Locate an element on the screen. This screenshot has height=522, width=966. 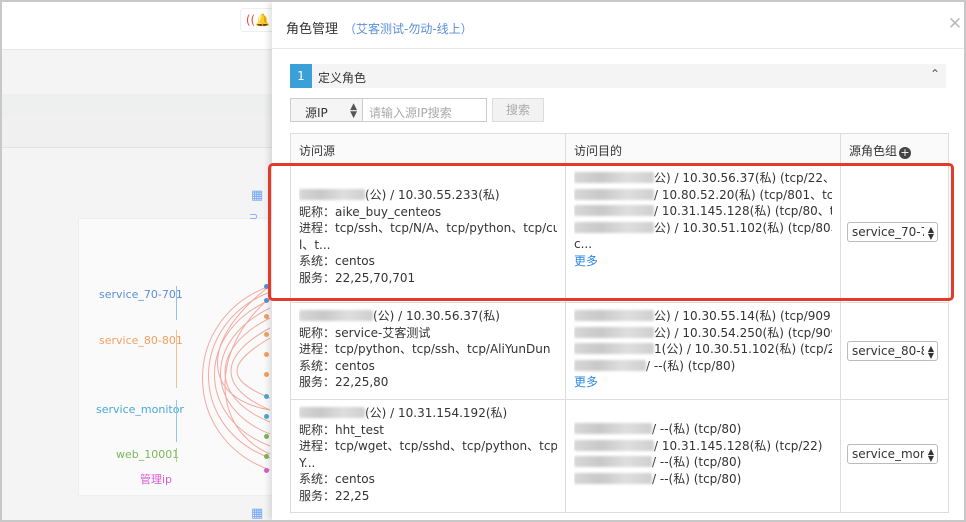
step-define-role: 1 定义角色 ⌃ is located at coordinates (618, 76).